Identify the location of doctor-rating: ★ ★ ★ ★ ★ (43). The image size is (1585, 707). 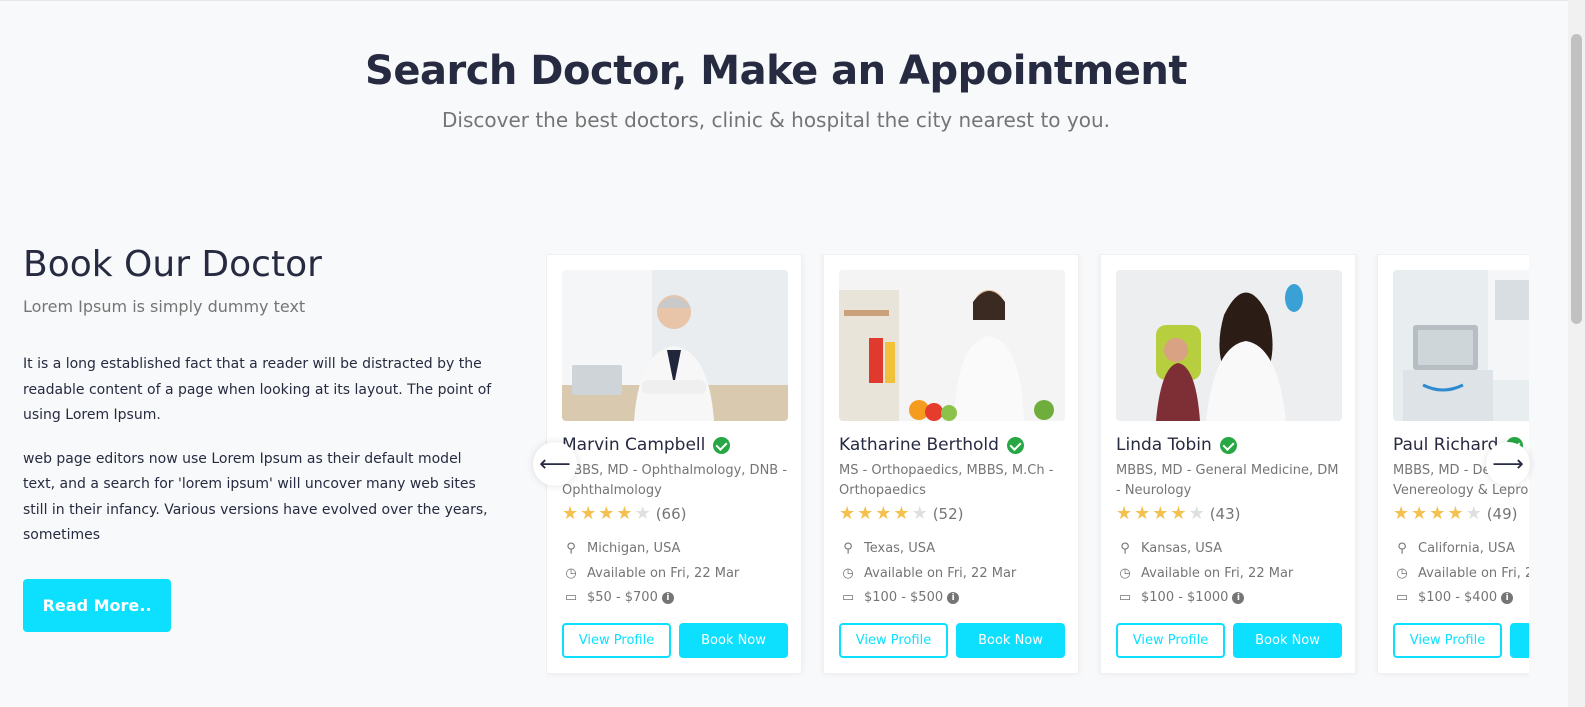
(1178, 513).